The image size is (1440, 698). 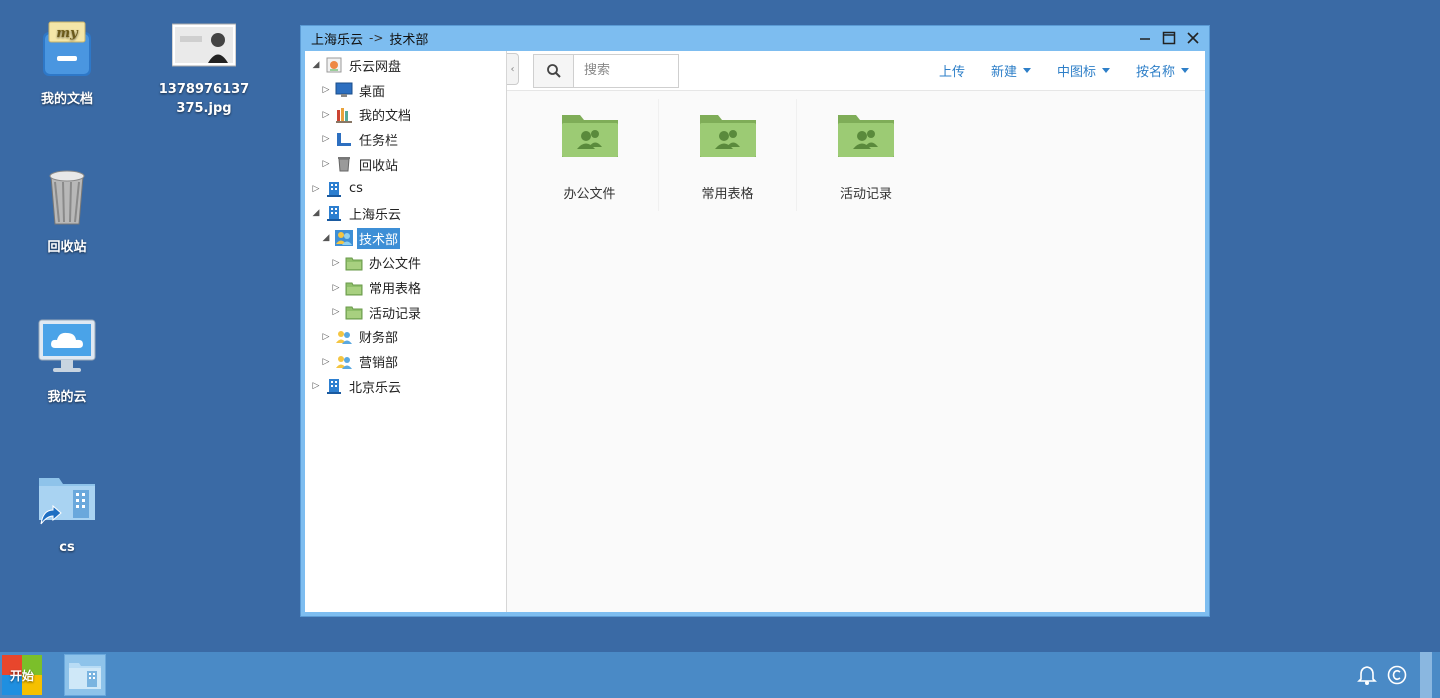 I want to click on desktop-icon-my-documents: my 我的文档, so click(x=67, y=63).